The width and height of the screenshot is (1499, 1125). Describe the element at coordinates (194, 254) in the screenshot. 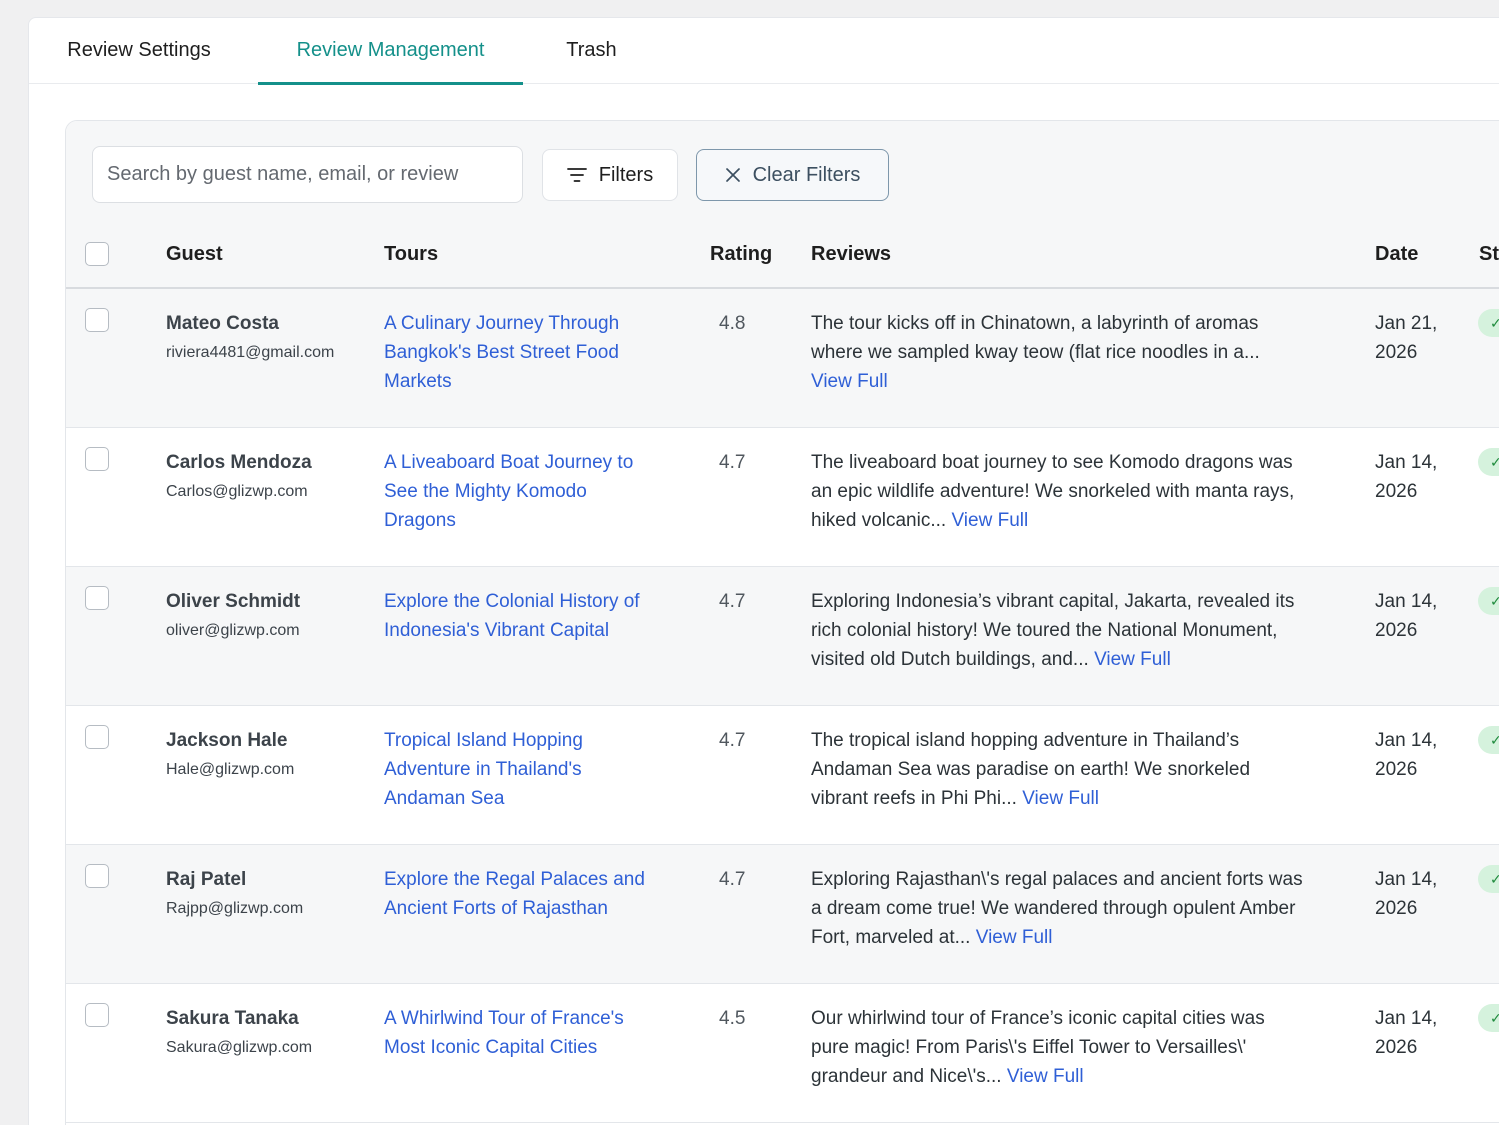

I see `column-guest: Guest` at that location.